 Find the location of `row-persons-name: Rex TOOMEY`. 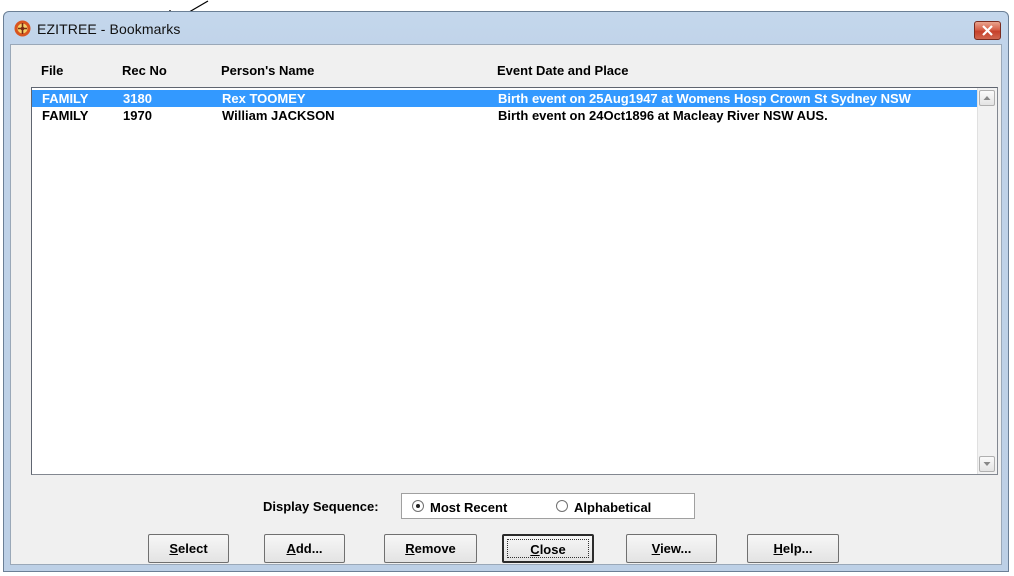

row-persons-name: Rex TOOMEY is located at coordinates (264, 98).